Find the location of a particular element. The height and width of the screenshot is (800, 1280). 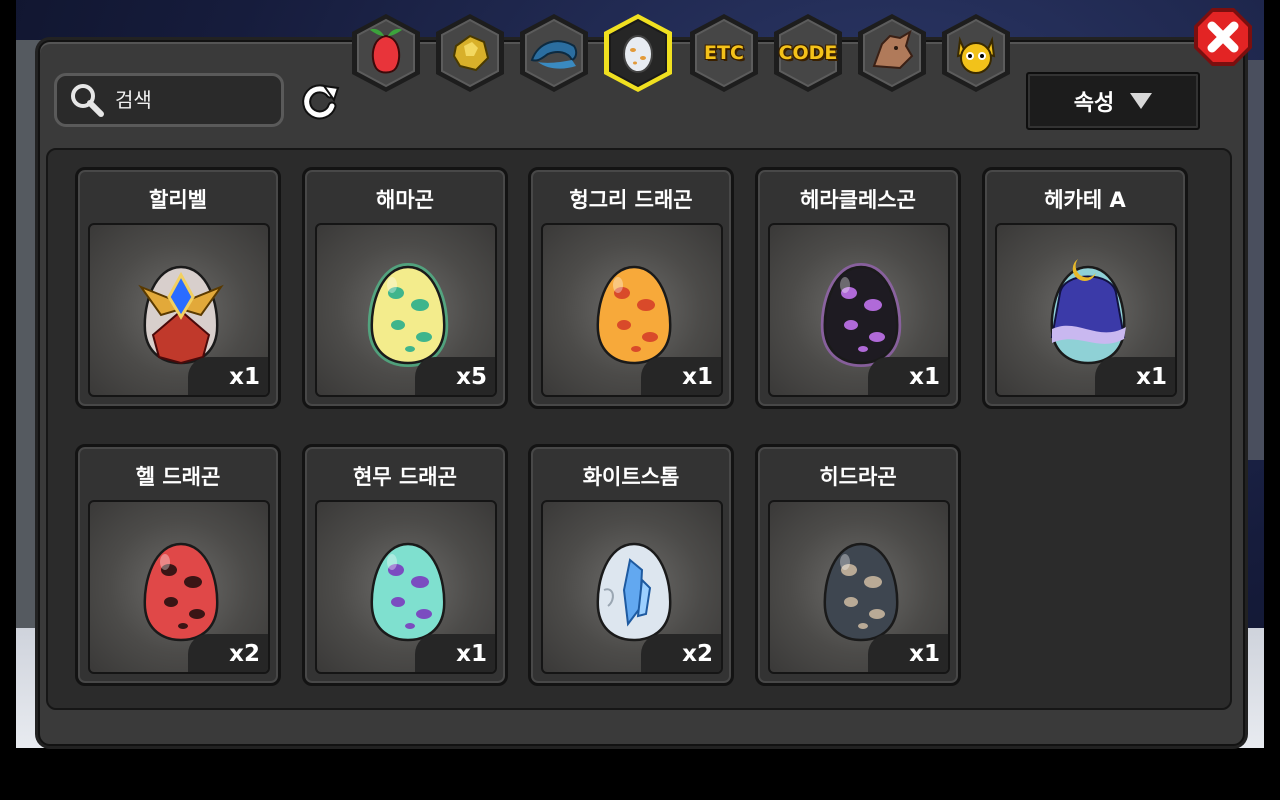

item-card: 헤라클레스곤 x1 is located at coordinates (858, 288).